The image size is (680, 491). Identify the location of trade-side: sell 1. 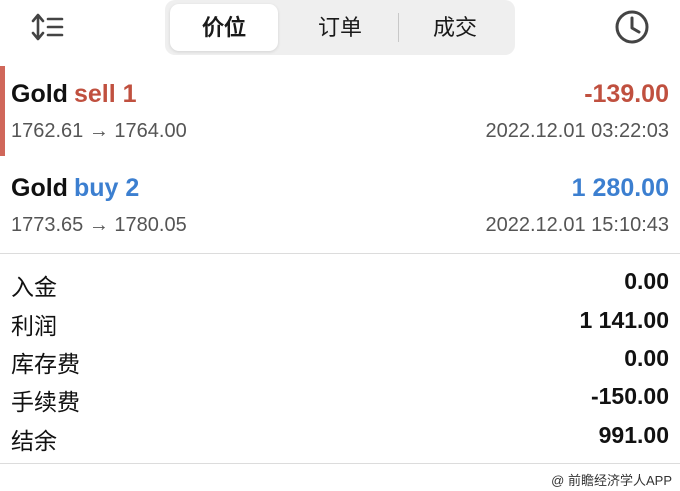
(105, 94).